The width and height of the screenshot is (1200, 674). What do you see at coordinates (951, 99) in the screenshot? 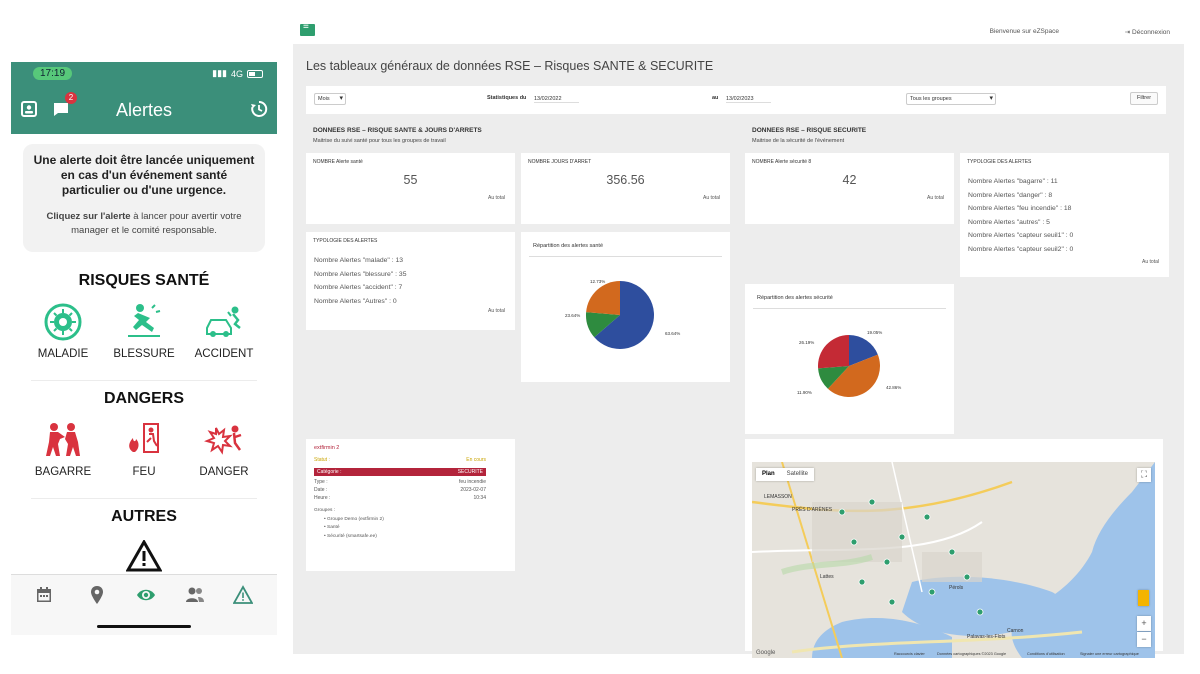
I see `group-select: Tous les groupes` at bounding box center [951, 99].